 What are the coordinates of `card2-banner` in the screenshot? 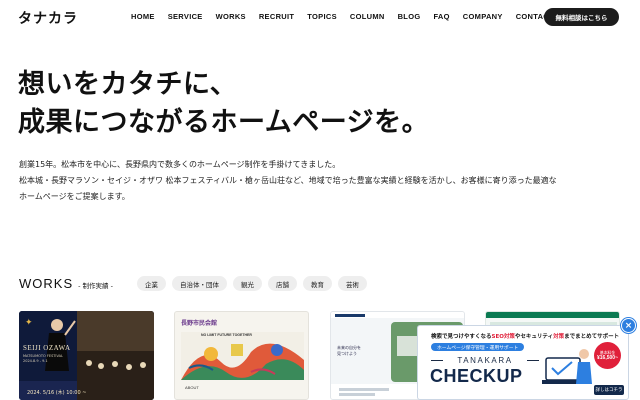 It's located at (242, 356).